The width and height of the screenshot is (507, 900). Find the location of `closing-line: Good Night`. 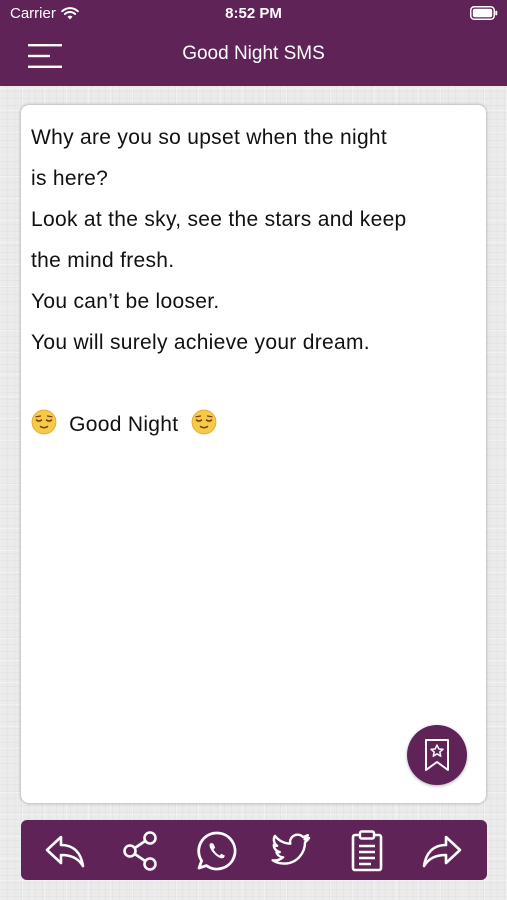

closing-line: Good Night is located at coordinates (253, 424).